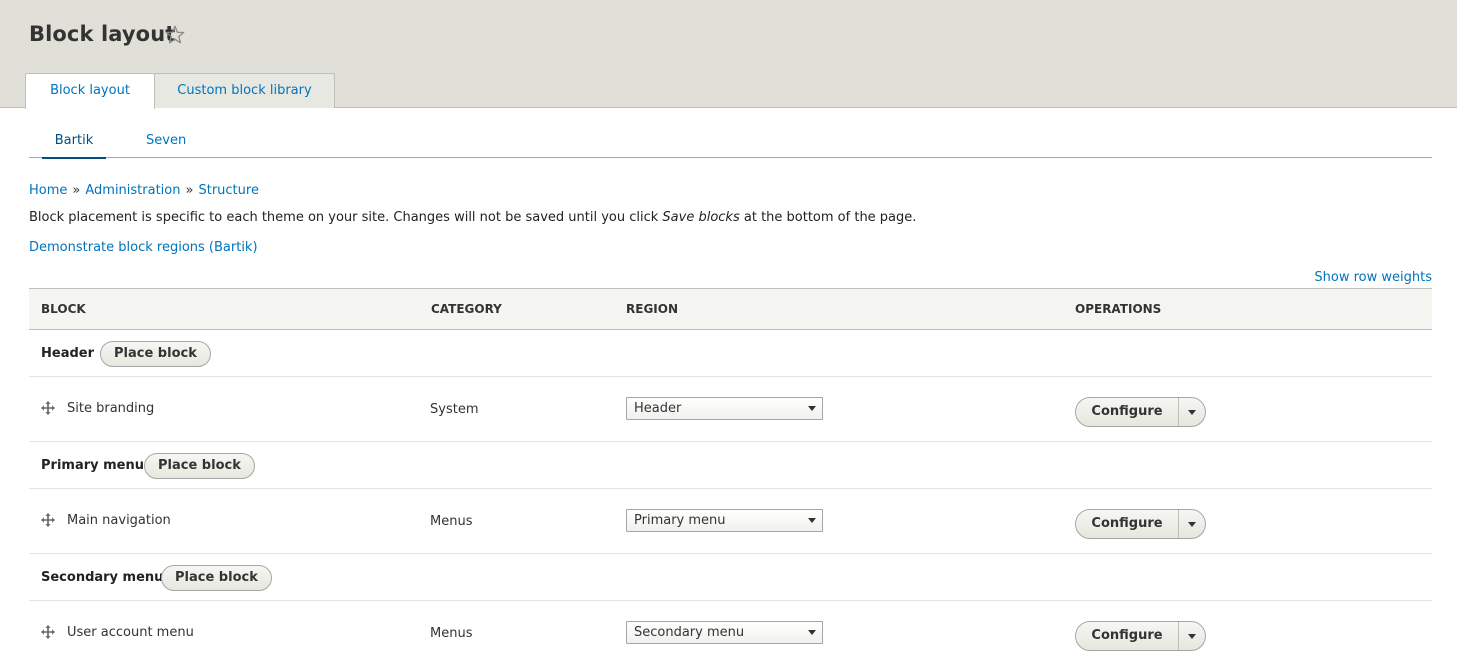 This screenshot has height=660, width=1457. I want to click on region-row-primary-menu: Primary menu Place block, so click(730, 465).